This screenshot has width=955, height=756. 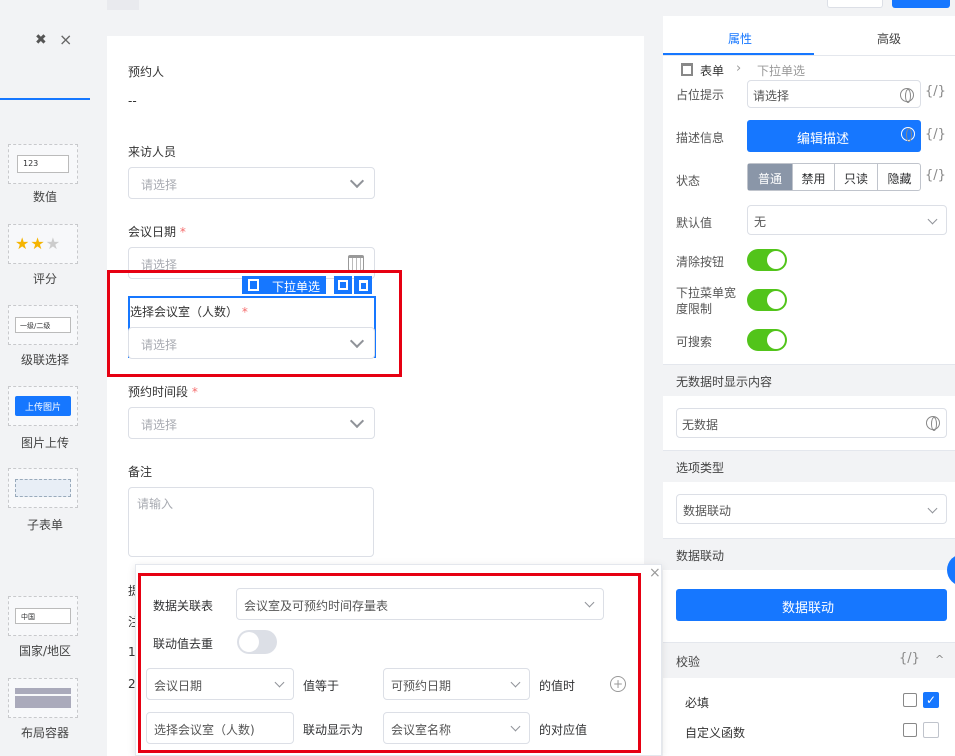 What do you see at coordinates (767, 340) in the screenshot?
I see `searchable-toggle` at bounding box center [767, 340].